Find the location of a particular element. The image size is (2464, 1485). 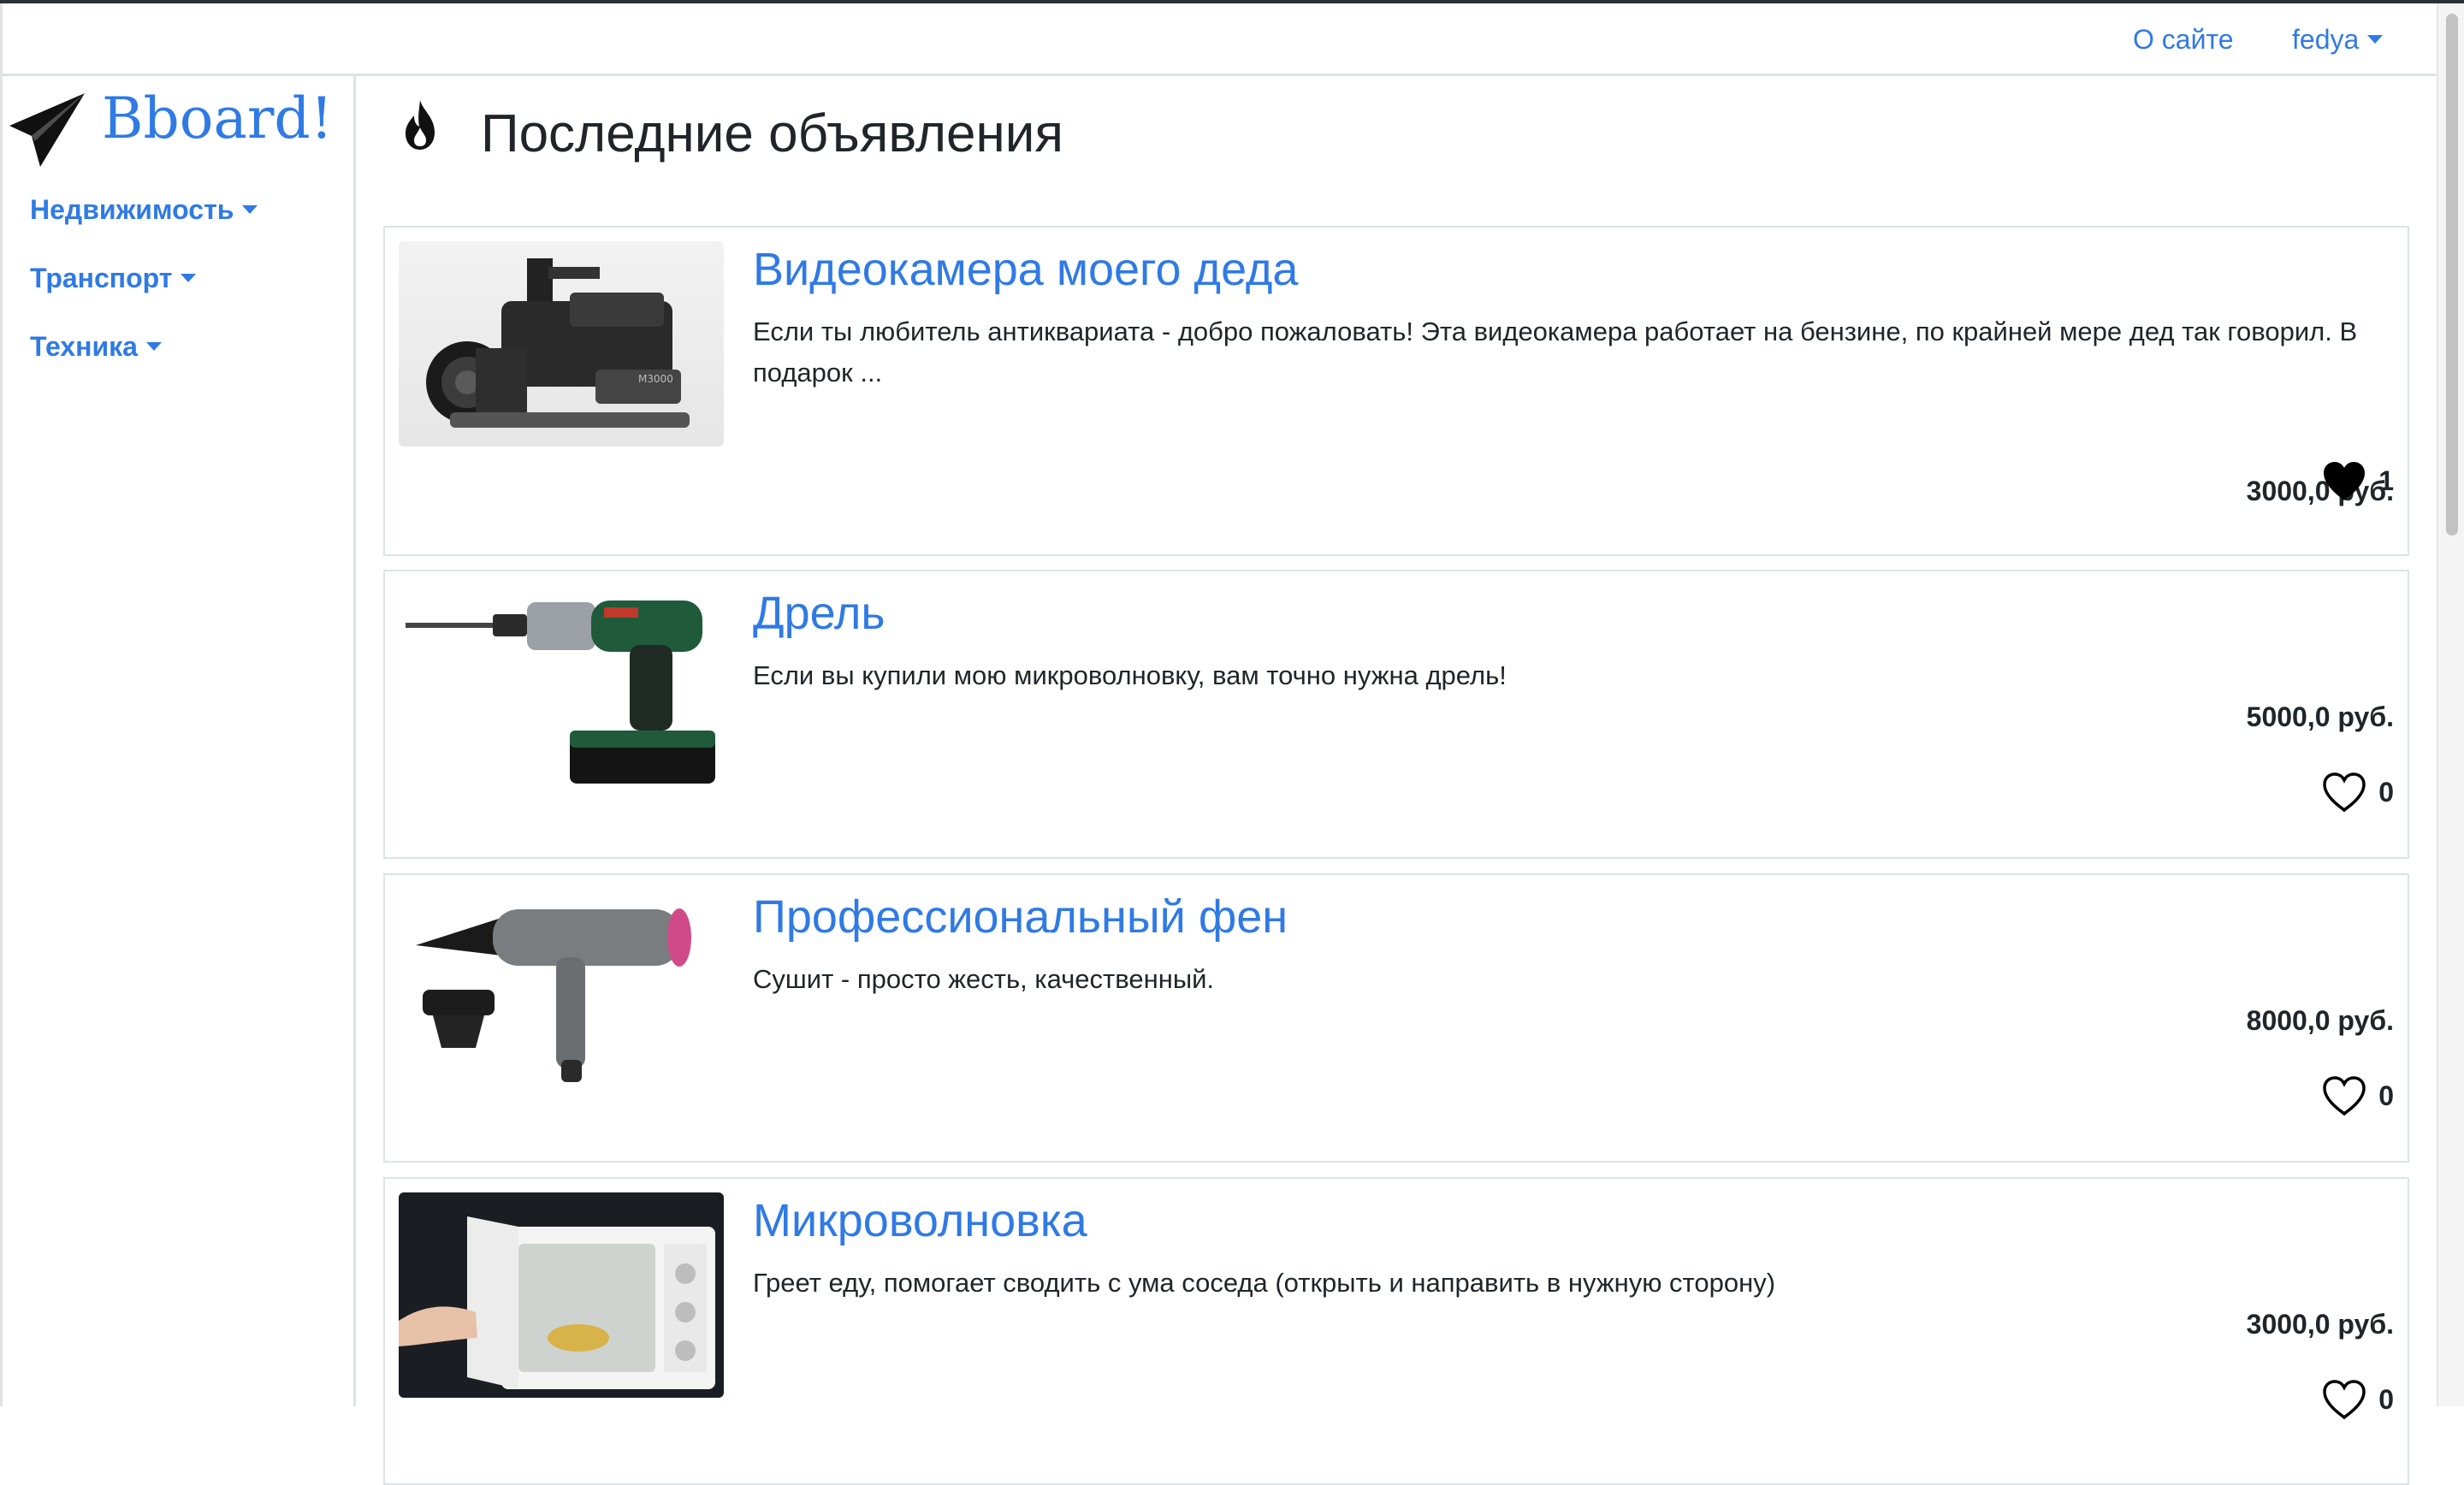

category-dropdown-transport: Транспорт is located at coordinates (113, 278).